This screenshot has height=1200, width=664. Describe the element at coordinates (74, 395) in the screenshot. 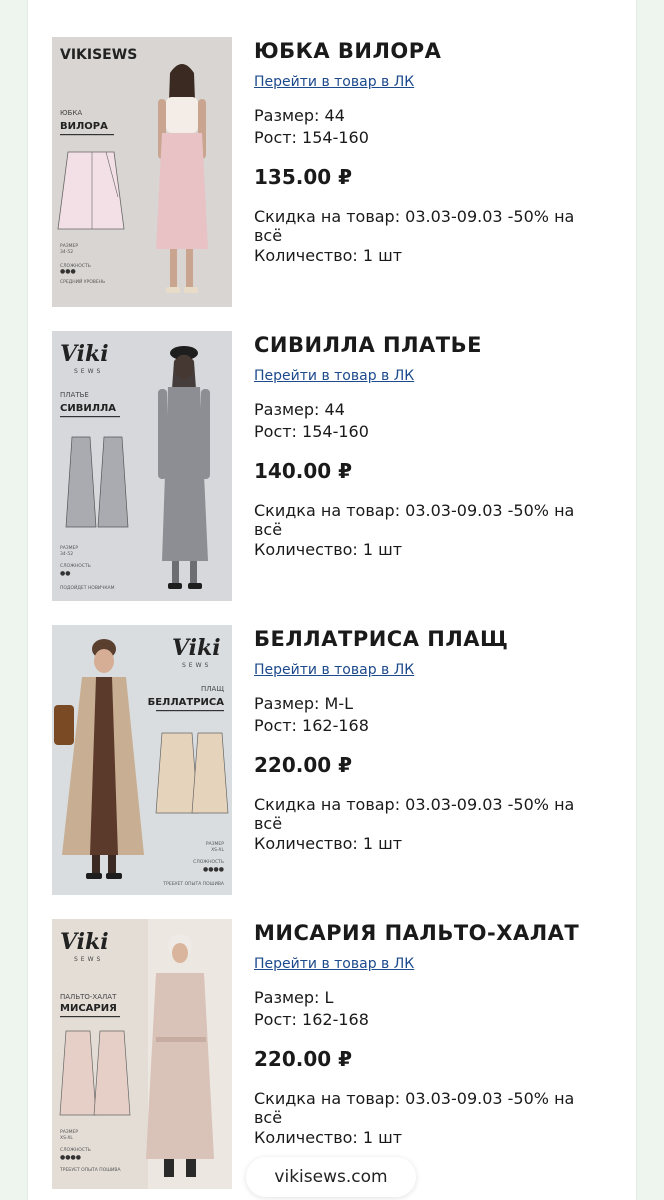

I see `image-kind: ПЛАТЬЕ` at that location.